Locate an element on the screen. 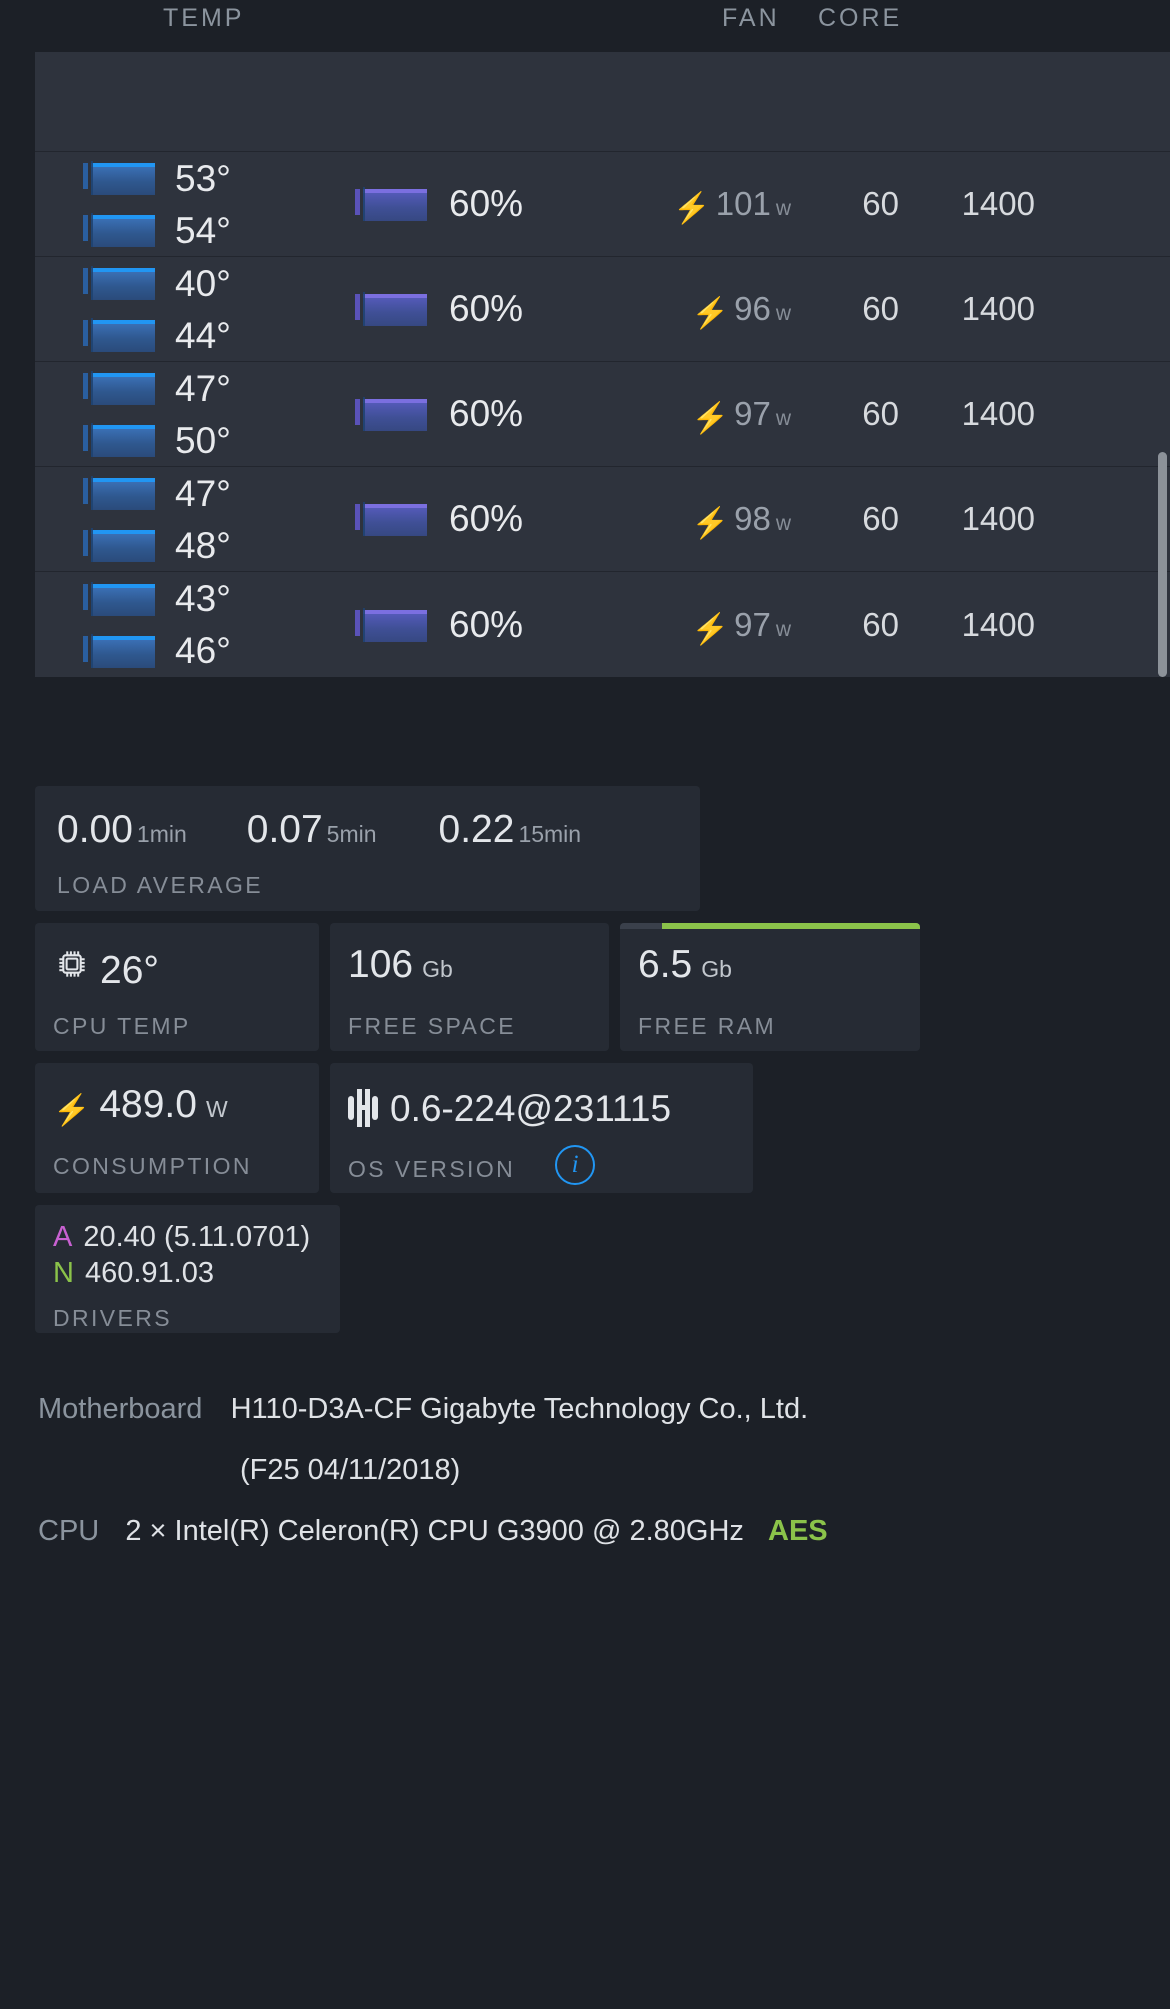 Image resolution: width=1170 pixels, height=2009 pixels. hive-os-logo-icon is located at coordinates (363, 1108).